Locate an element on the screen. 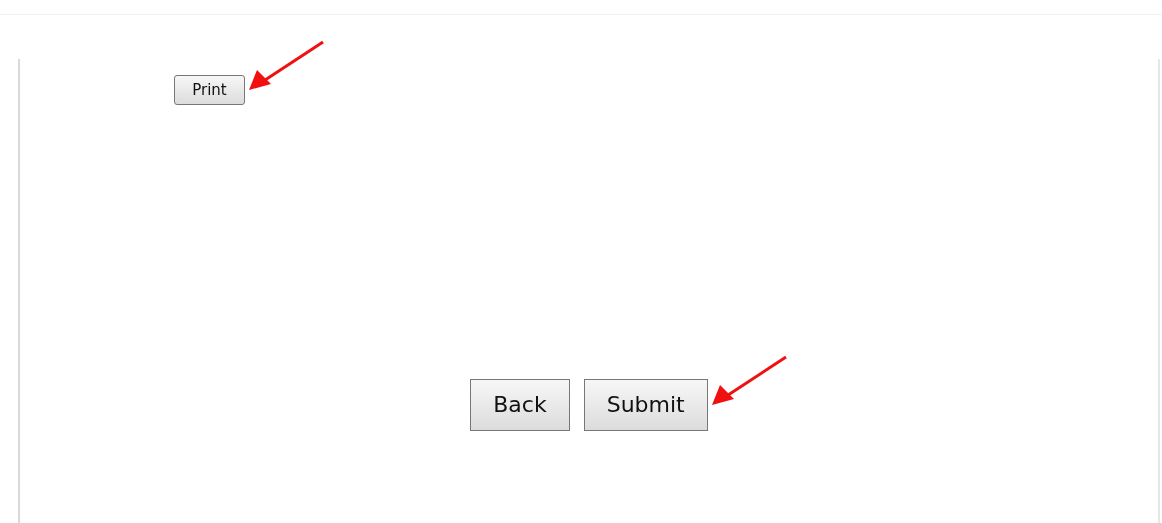  form-button: Submit is located at coordinates (645, 405).